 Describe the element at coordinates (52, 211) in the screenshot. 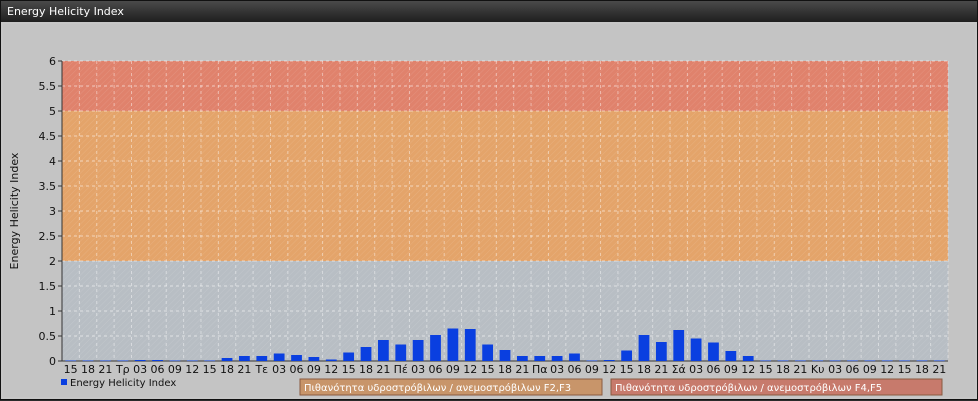

I see `y-tick-label: 3` at that location.